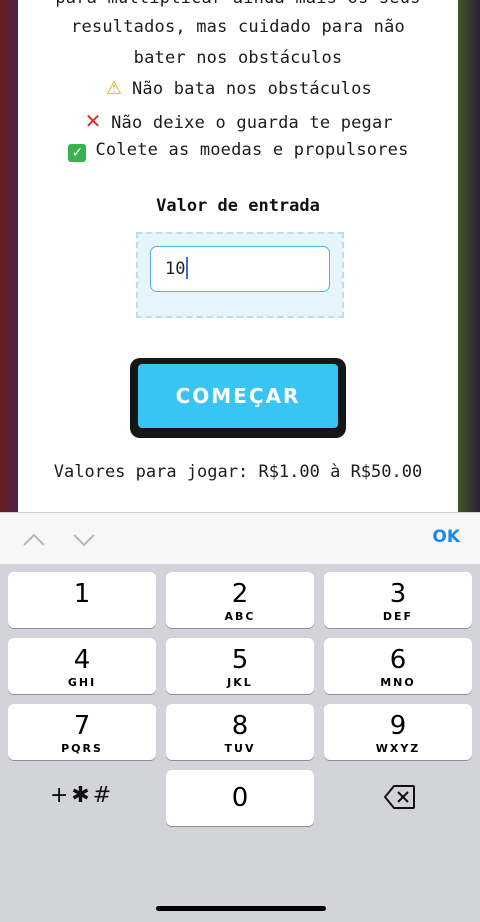  I want to click on start-button: COMEÇAR, so click(238, 396).